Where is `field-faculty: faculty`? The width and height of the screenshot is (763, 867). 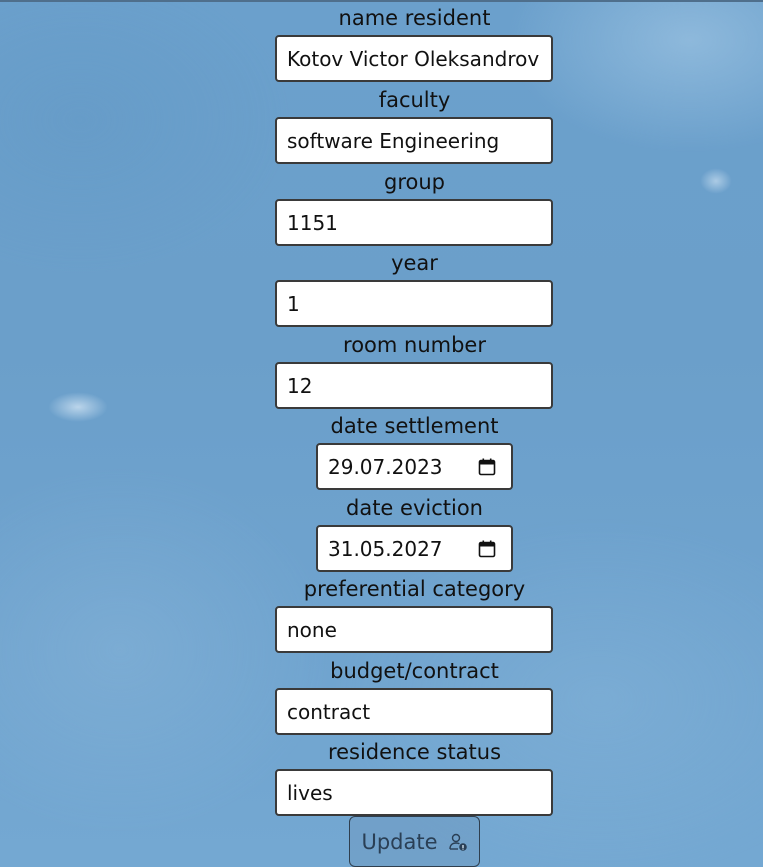 field-faculty: faculty is located at coordinates (381, 123).